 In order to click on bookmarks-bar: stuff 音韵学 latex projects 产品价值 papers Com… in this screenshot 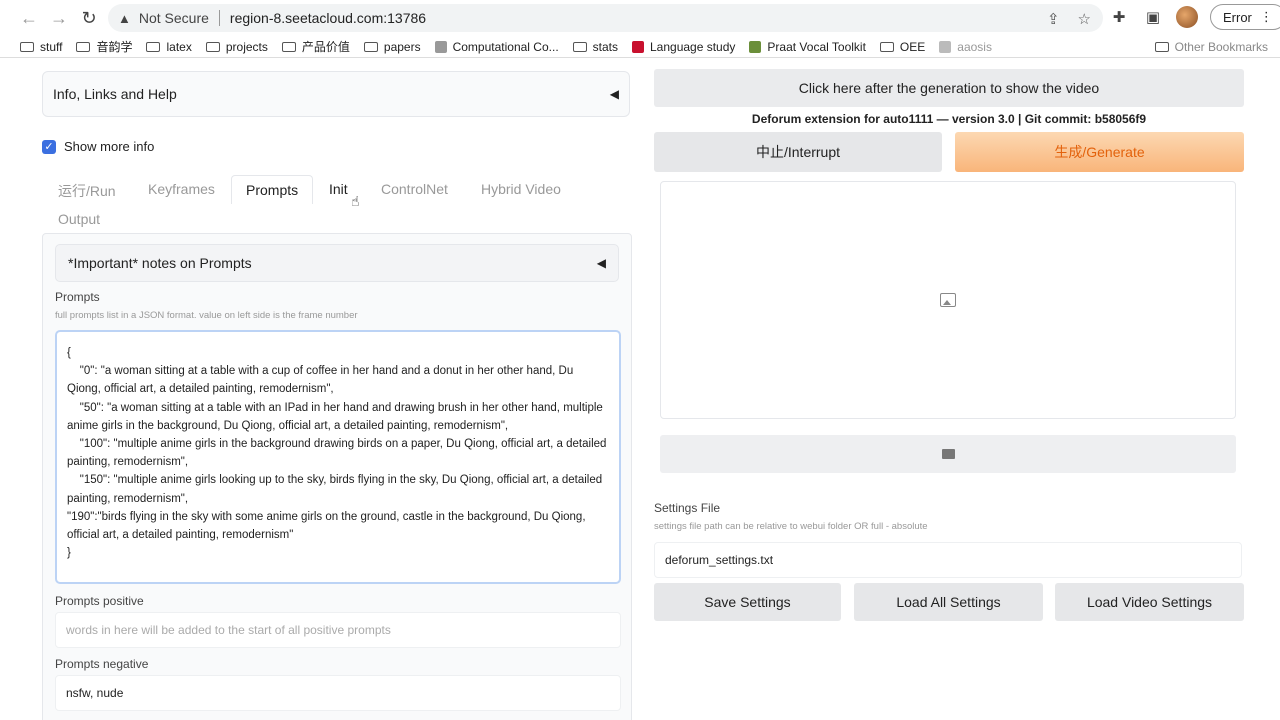, I will do `click(640, 47)`.